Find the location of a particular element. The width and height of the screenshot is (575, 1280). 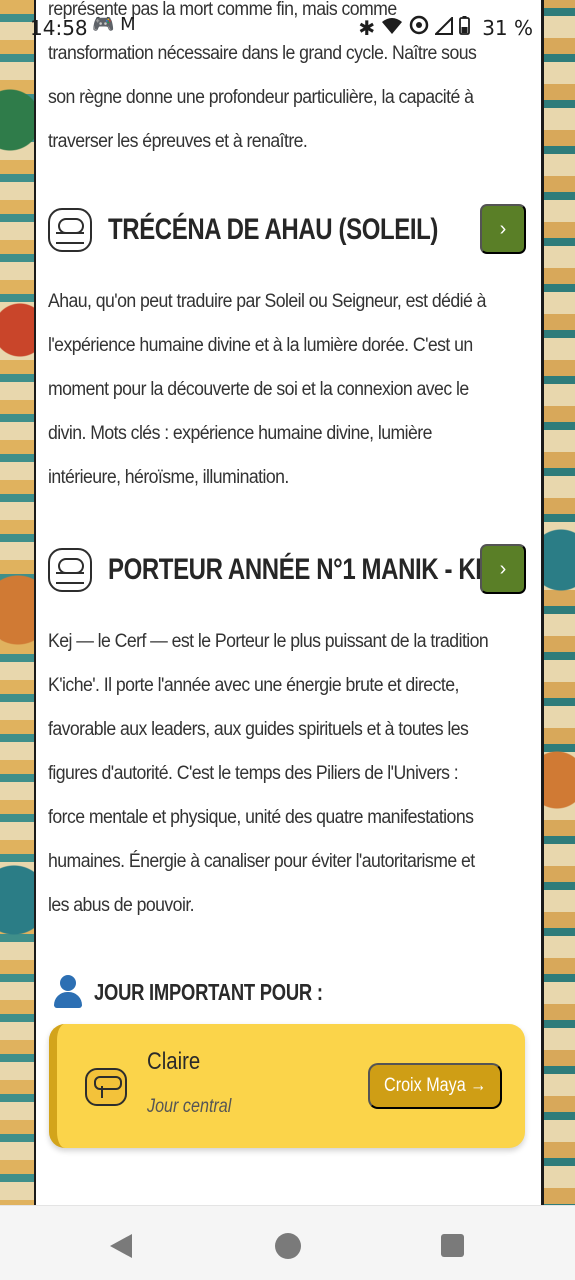

home-icon is located at coordinates (288, 1246).